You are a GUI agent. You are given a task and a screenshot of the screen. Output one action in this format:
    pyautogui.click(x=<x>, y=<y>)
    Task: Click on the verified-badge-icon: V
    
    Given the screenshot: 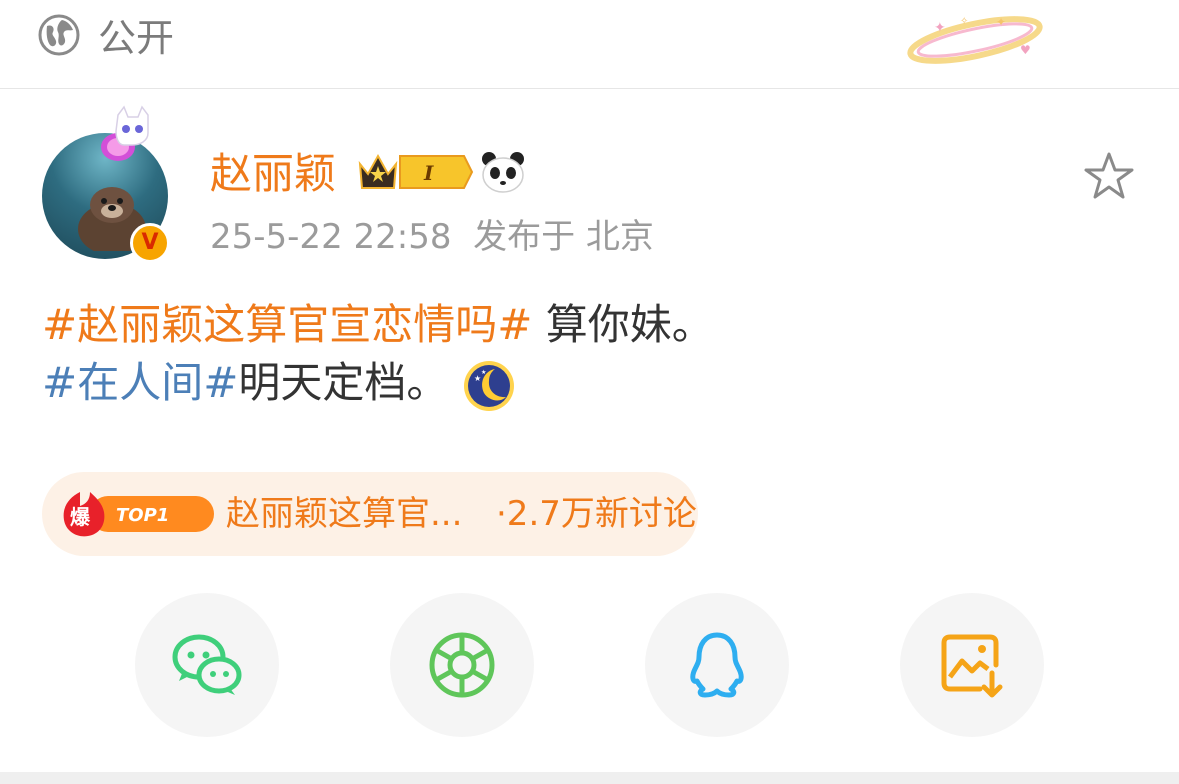 What is the action you would take?
    pyautogui.click(x=150, y=243)
    